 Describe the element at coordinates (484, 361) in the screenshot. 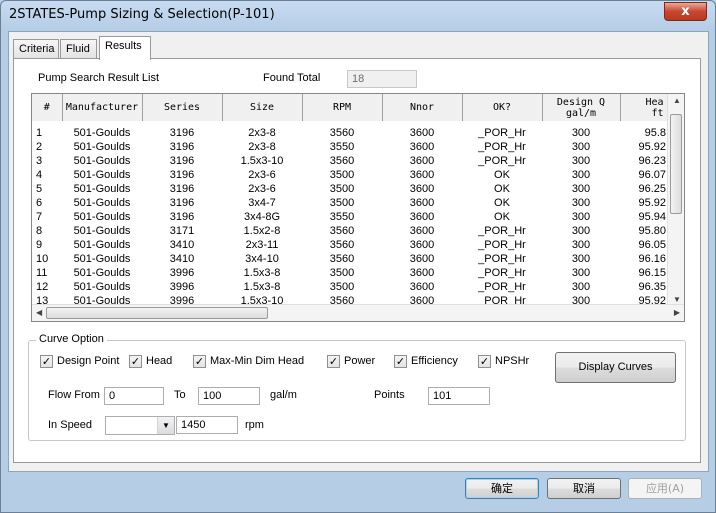

I see `checkbox-npshr: ✓` at that location.